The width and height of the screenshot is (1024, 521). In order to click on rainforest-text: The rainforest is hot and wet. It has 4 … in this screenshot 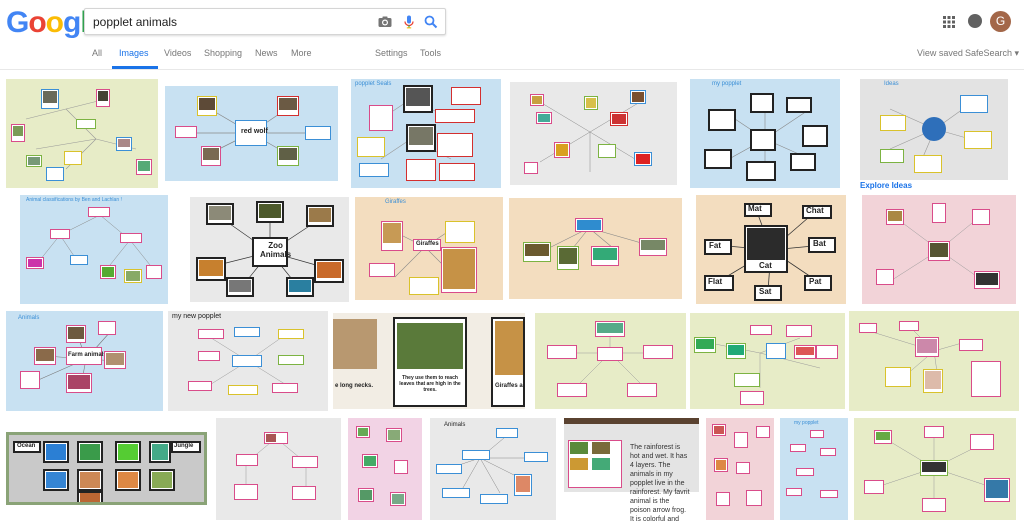, I will do `click(660, 482)`.